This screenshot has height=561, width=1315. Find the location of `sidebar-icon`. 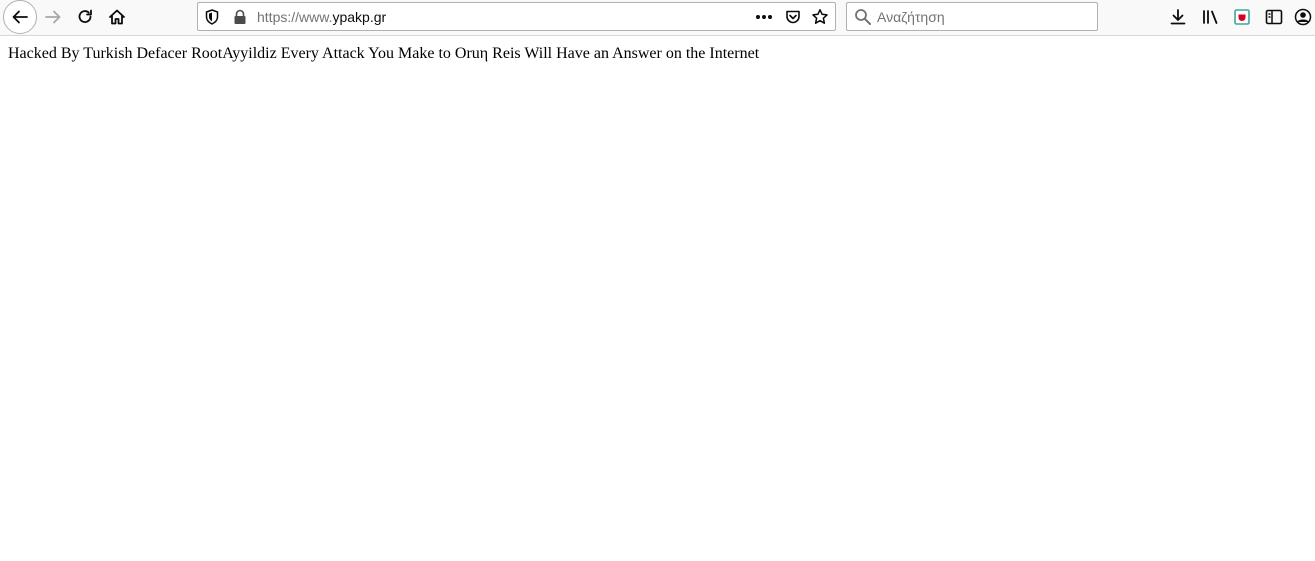

sidebar-icon is located at coordinates (1274, 17).